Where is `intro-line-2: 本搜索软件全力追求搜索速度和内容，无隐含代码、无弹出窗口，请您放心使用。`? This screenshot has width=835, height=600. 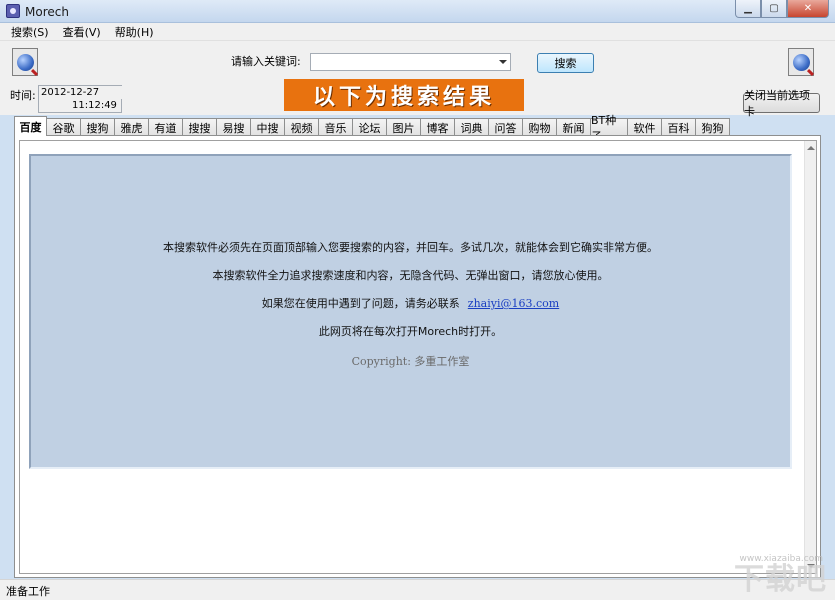
intro-line-2: 本搜索软件全力追求搜索速度和内容，无隐含代码、无弹出窗口，请您放心使用。 is located at coordinates (410, 275).